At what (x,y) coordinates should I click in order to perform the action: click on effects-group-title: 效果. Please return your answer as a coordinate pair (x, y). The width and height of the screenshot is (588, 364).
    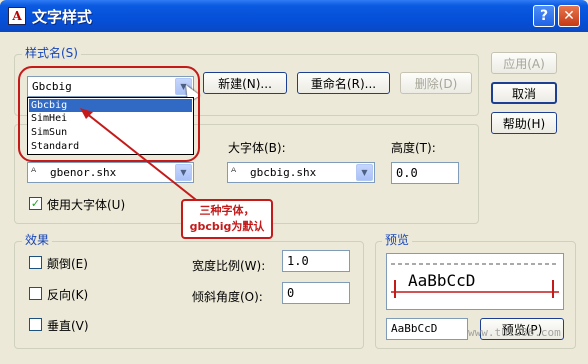
    Looking at the image, I should click on (37, 239).